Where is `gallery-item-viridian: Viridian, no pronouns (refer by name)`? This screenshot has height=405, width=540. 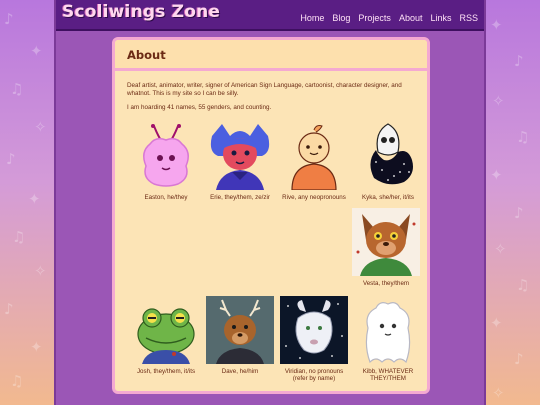 gallery-item-viridian: Viridian, no pronouns (refer by name) is located at coordinates (314, 339).